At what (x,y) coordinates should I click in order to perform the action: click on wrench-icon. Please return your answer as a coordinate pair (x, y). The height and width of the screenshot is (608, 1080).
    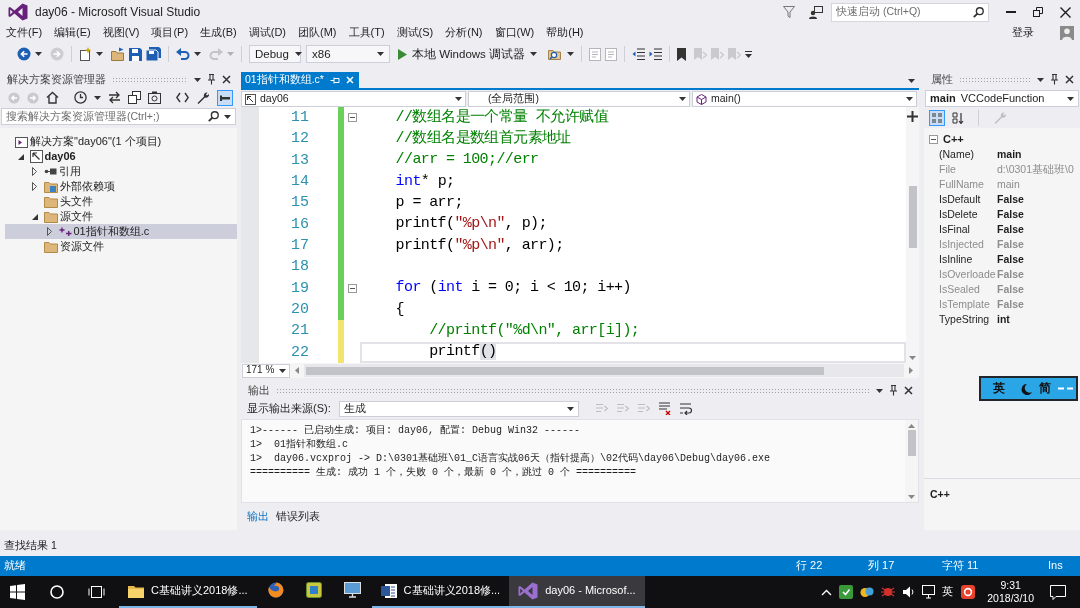
    Looking at the image, I should click on (203, 97).